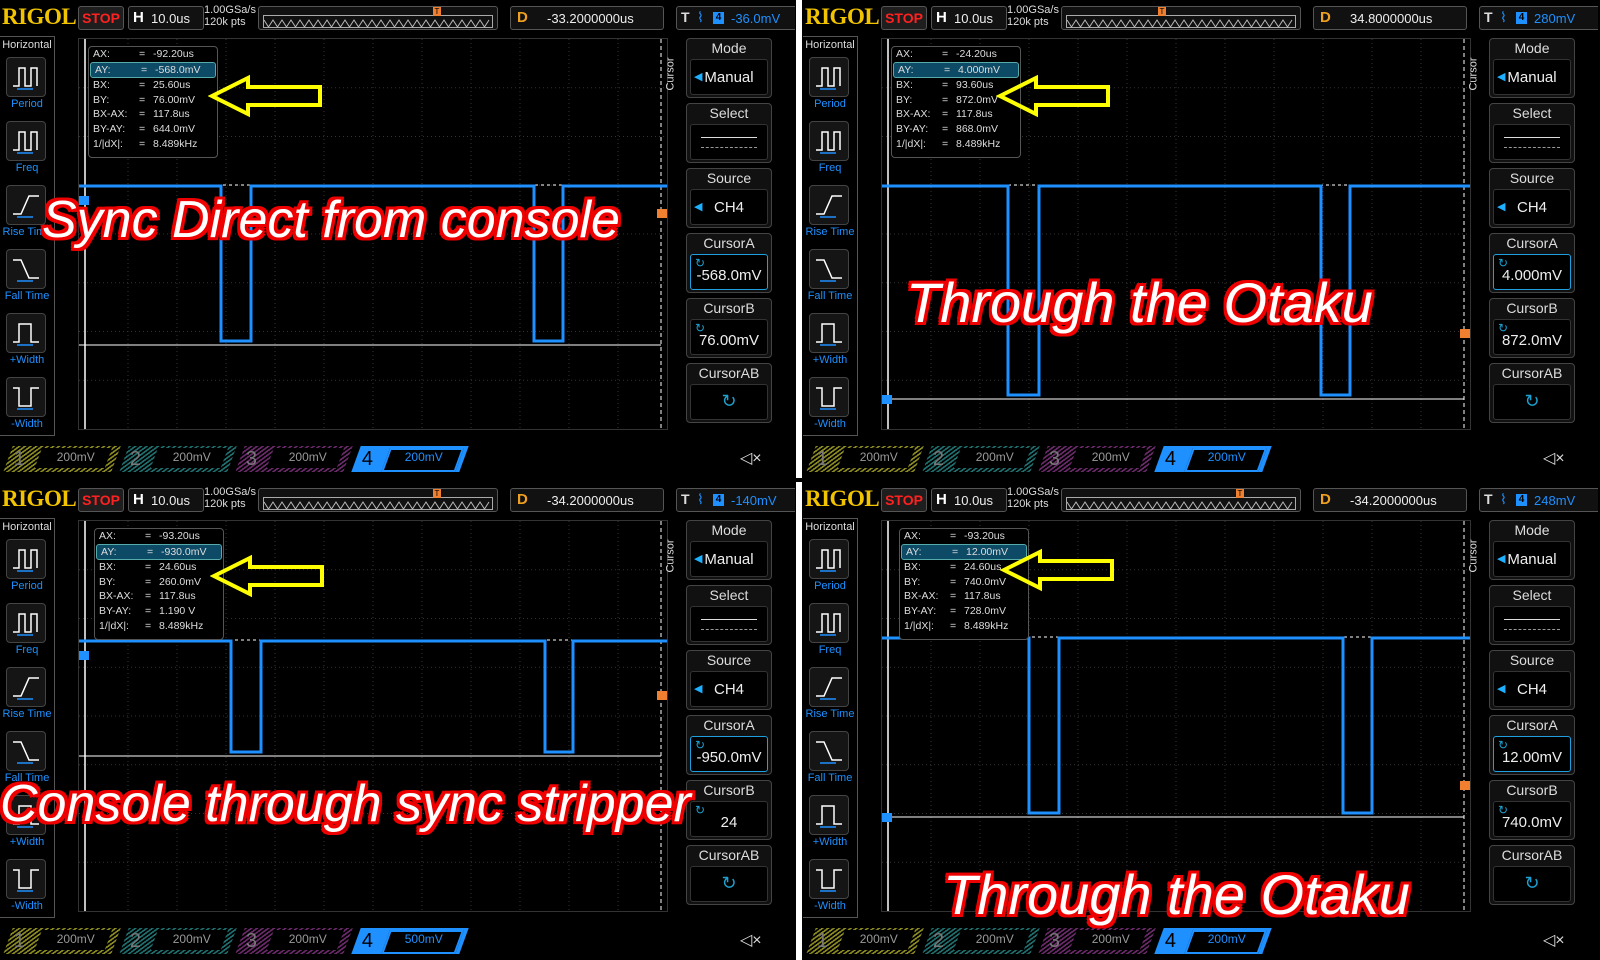  I want to click on mode-label: Mode, so click(1532, 530).